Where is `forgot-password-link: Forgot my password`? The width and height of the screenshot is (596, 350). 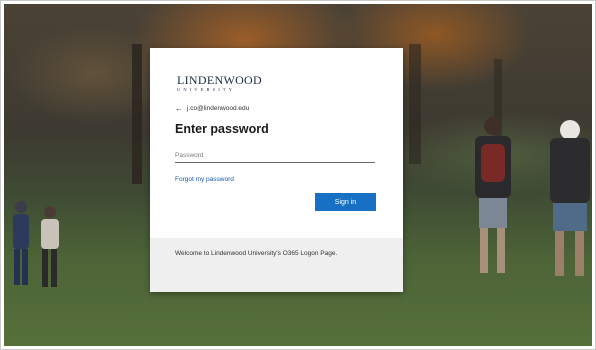
forgot-password-link: Forgot my password is located at coordinates (204, 179).